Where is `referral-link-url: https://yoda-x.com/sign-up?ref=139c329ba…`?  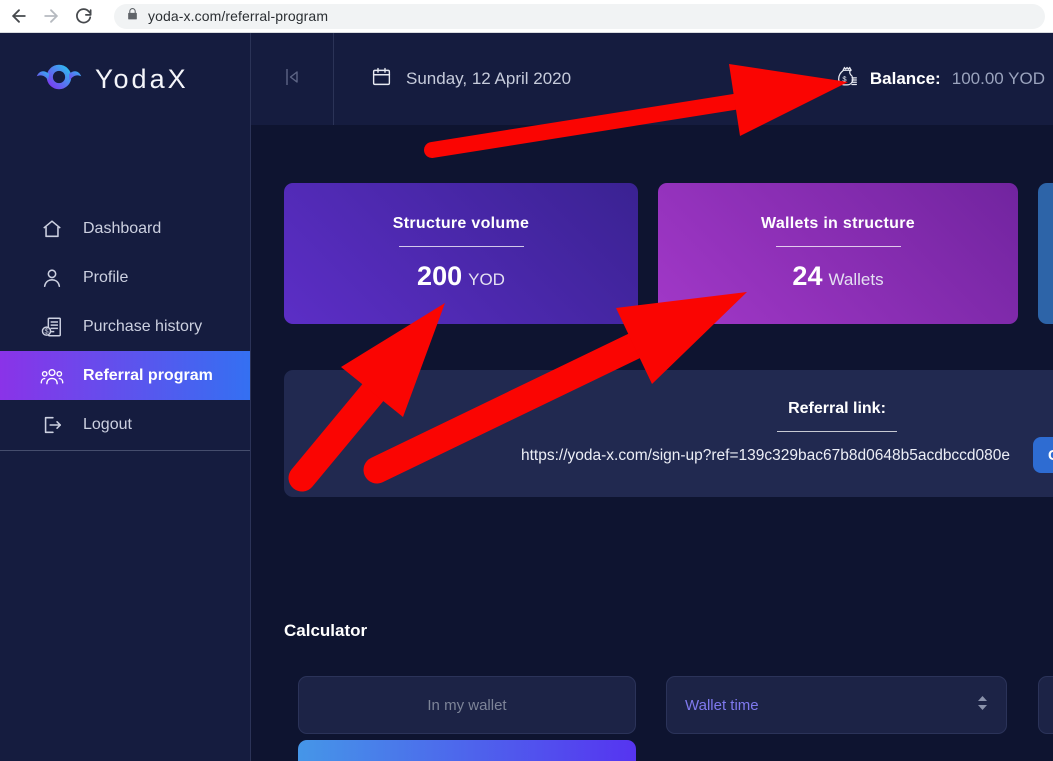 referral-link-url: https://yoda-x.com/sign-up?ref=139c329ba… is located at coordinates (766, 455).